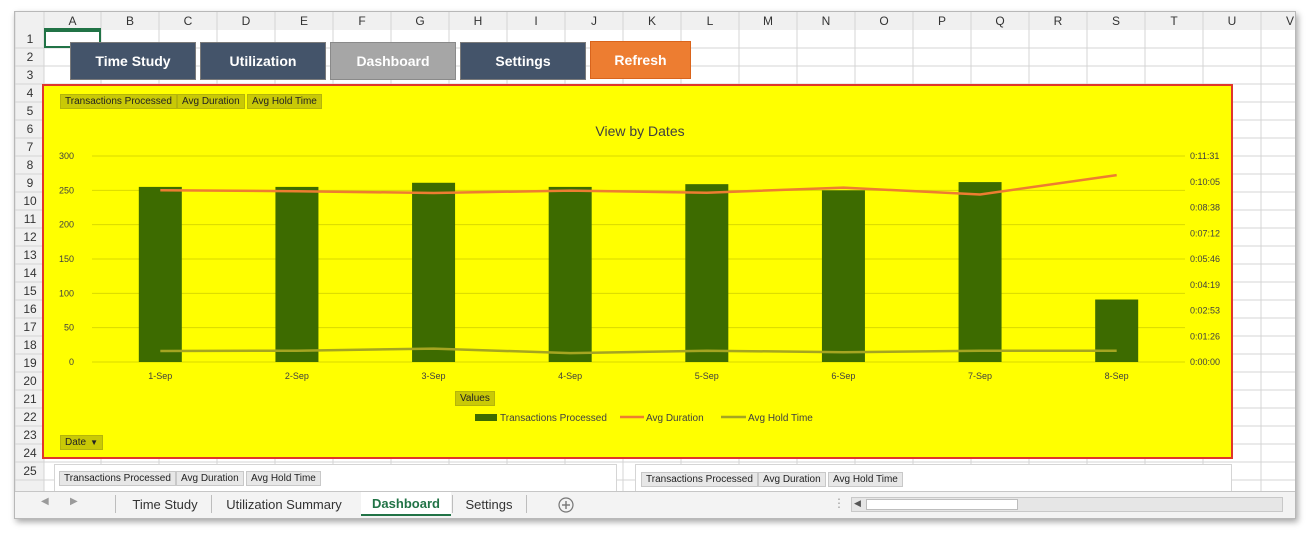 The image size is (1309, 533). Describe the element at coordinates (71, 362) in the screenshot. I see `left-tick-label: 0` at that location.